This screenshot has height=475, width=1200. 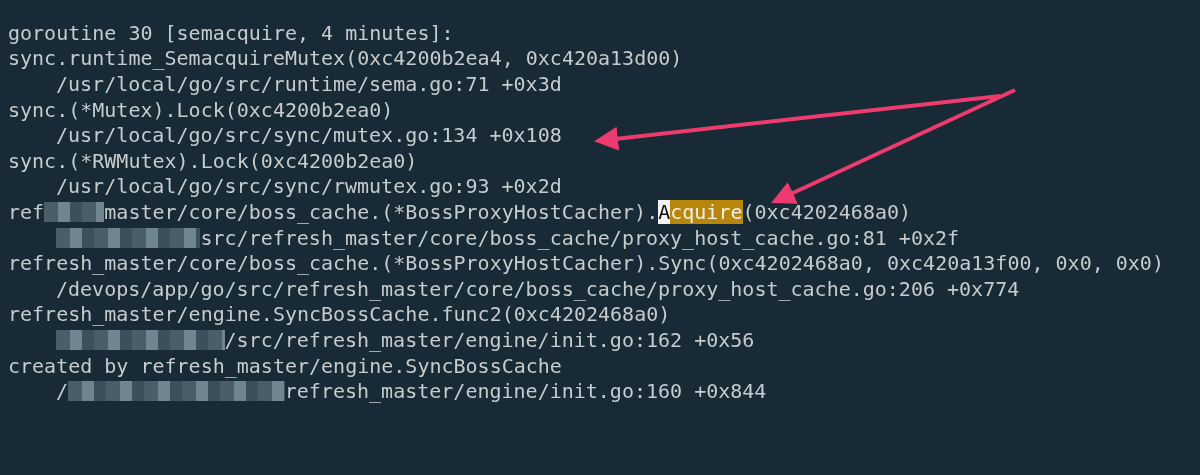 What do you see at coordinates (309, 84) in the screenshot?
I see `file-path-text: /usr/local/go/src/runtime/sema.go:71 +0x3d` at bounding box center [309, 84].